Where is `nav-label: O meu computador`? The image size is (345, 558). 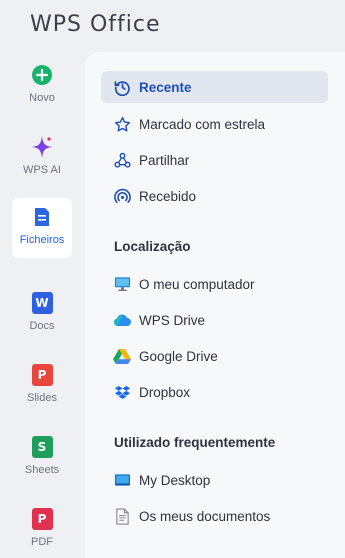 nav-label: O meu computador is located at coordinates (197, 284).